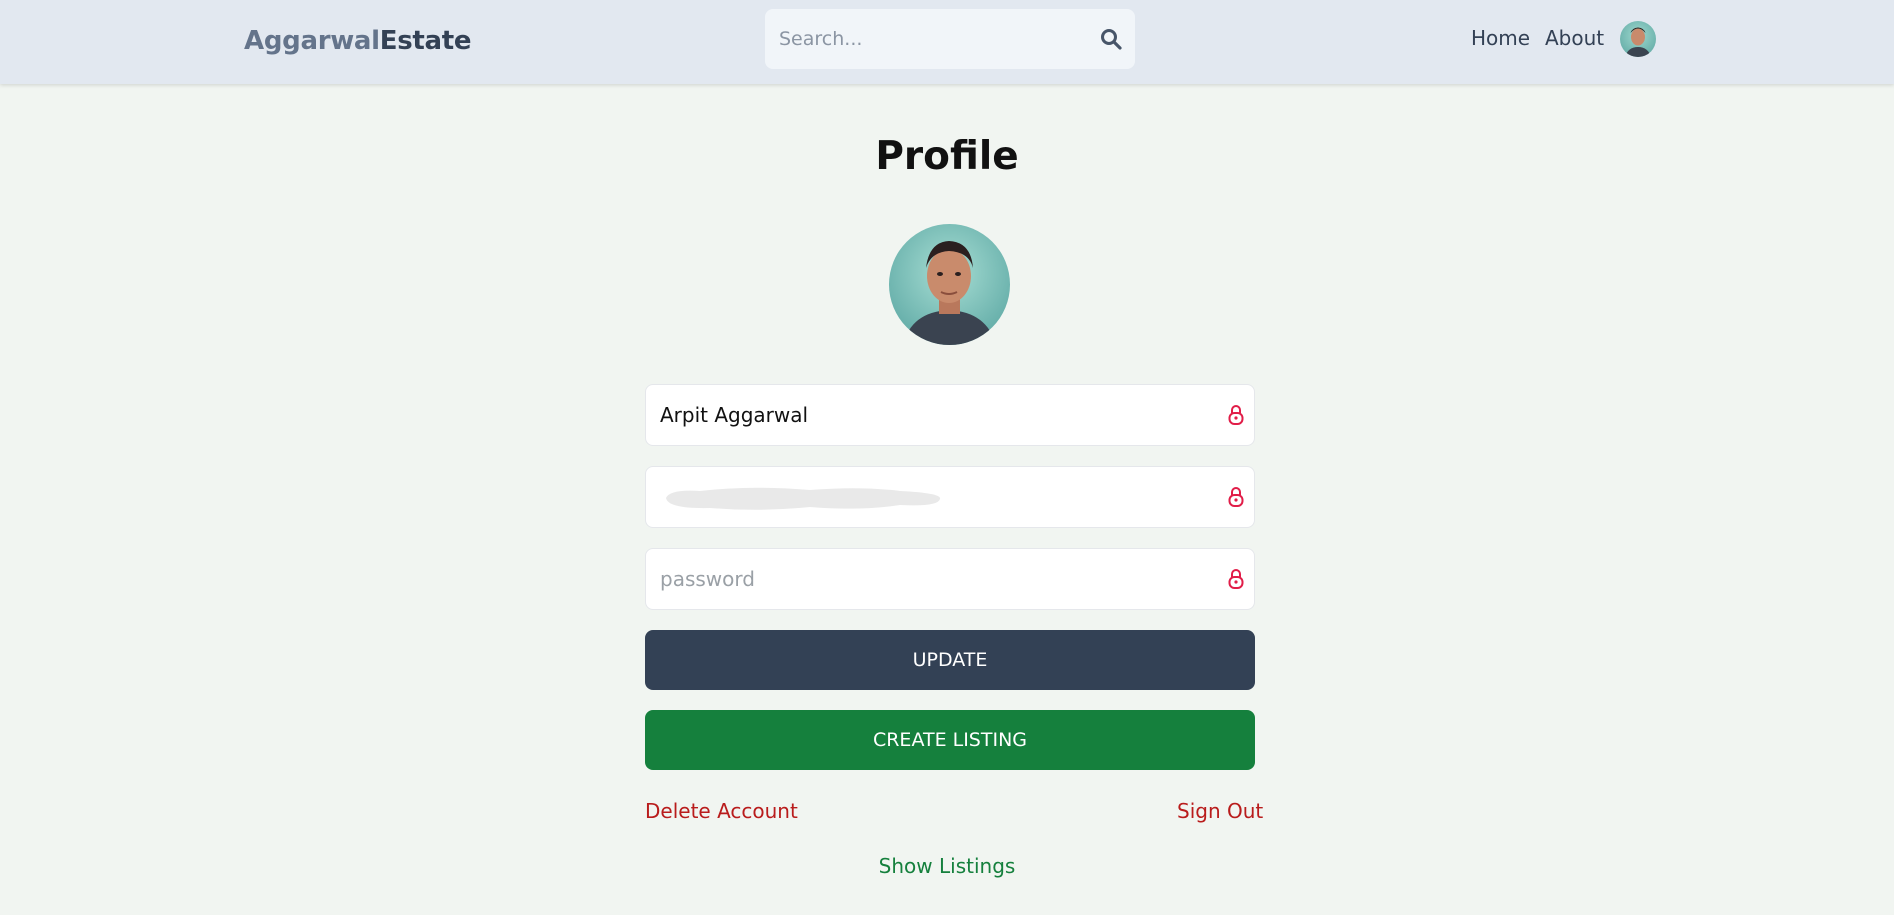 The image size is (1894, 915). I want to click on update-button: UPDATE, so click(950, 660).